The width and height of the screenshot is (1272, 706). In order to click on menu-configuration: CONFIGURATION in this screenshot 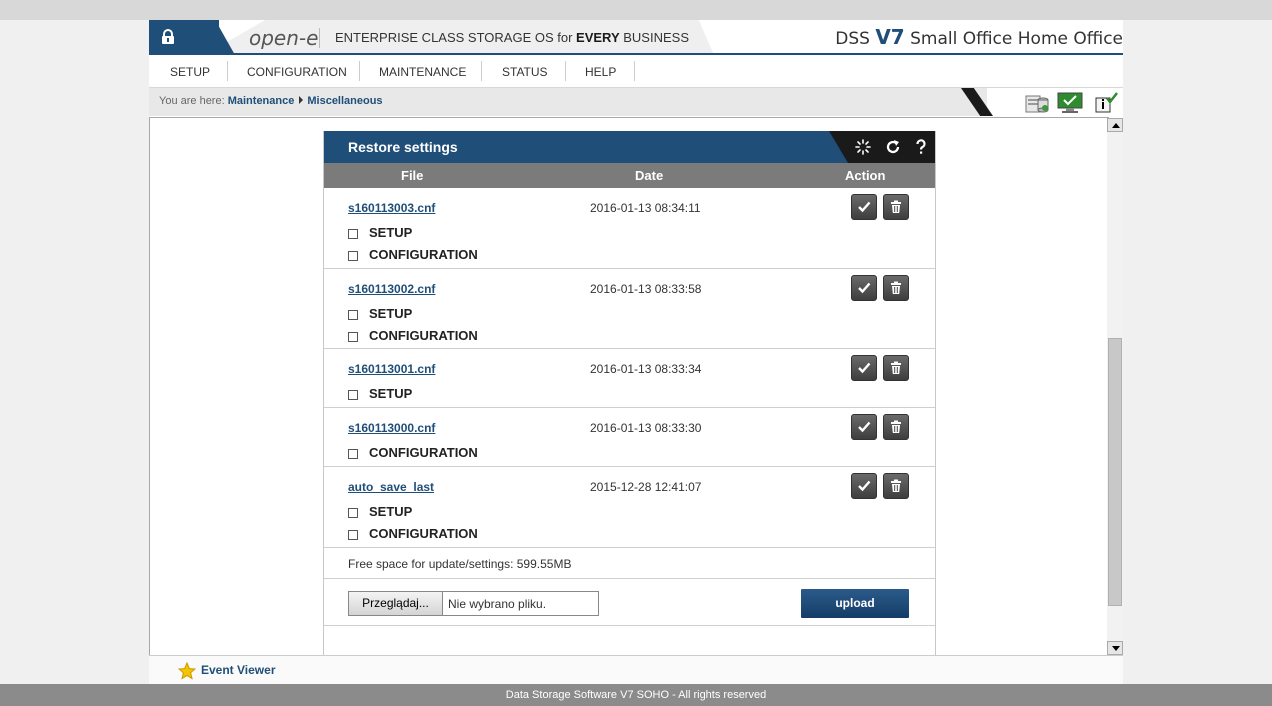, I will do `click(297, 72)`.